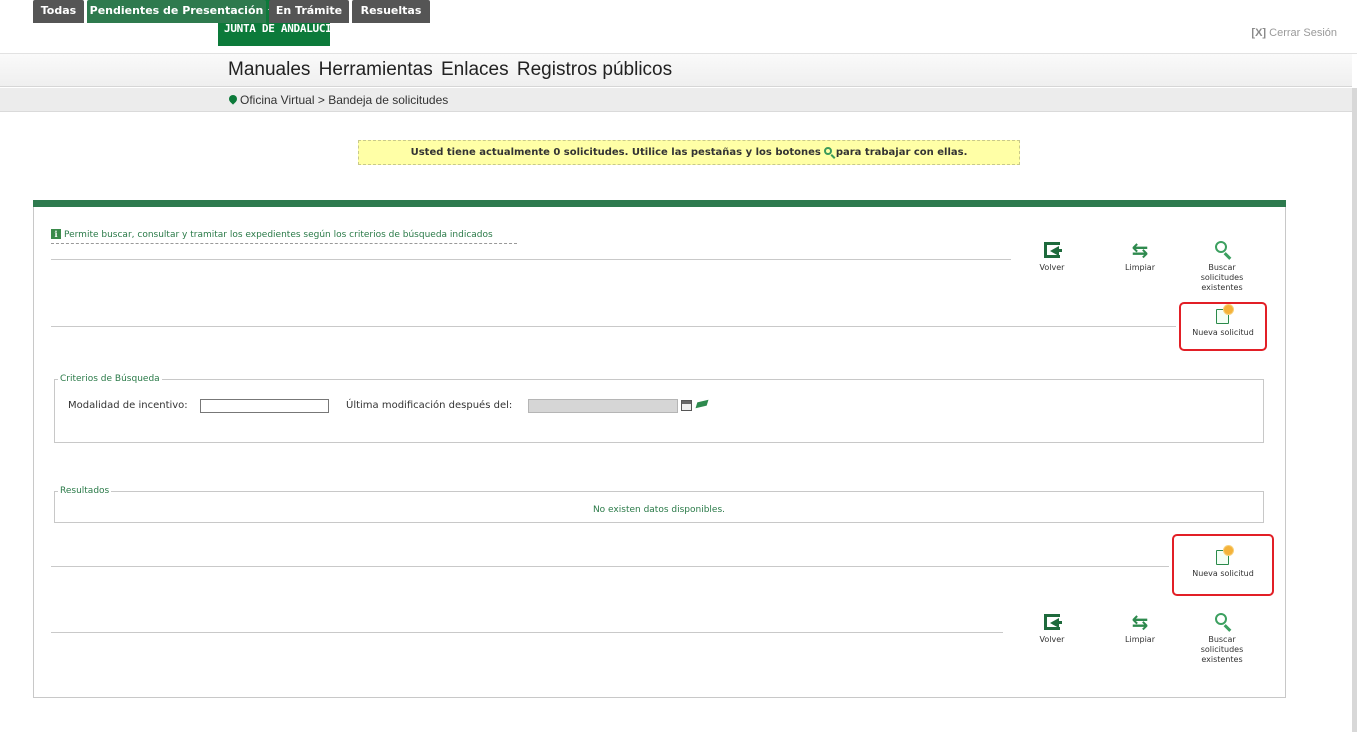 The image size is (1357, 732). What do you see at coordinates (85, 491) in the screenshot?
I see `results-legend: Resultados` at bounding box center [85, 491].